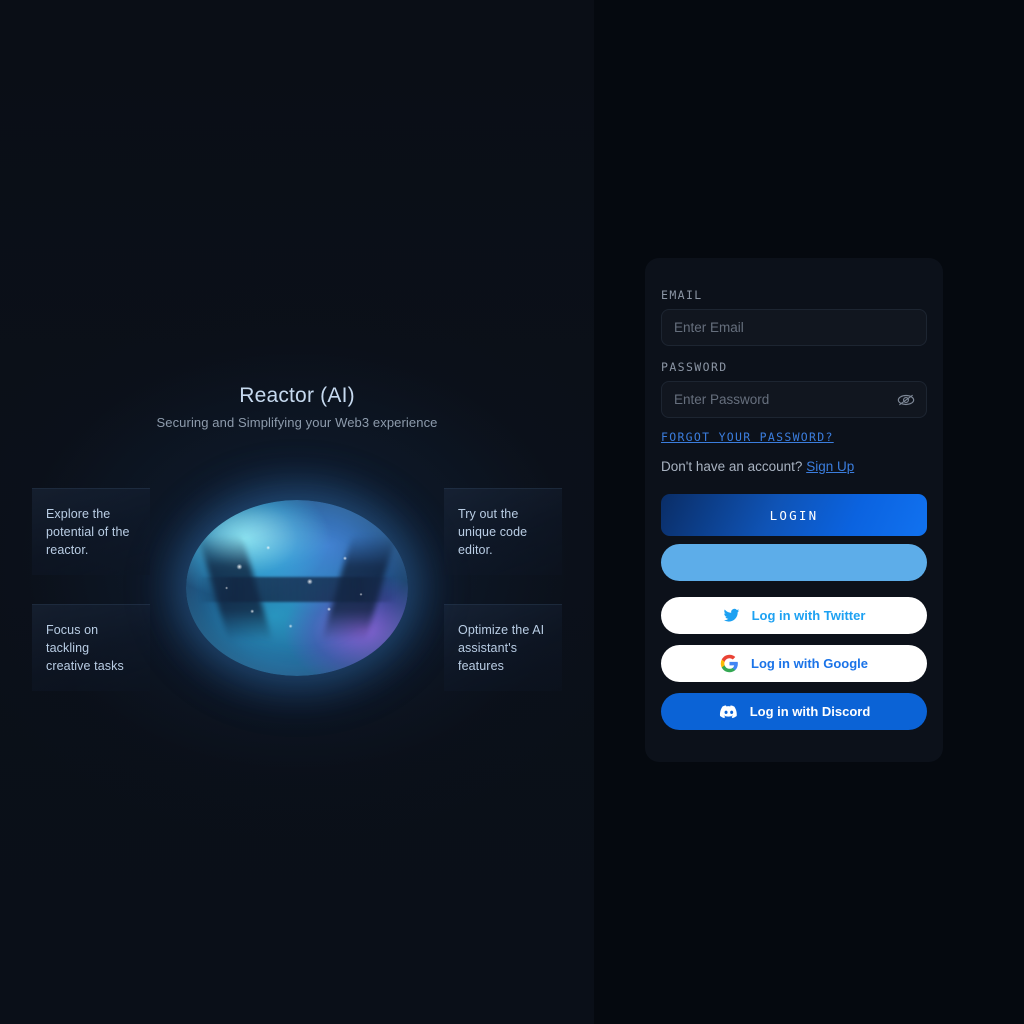  I want to click on discord-icon, so click(728, 712).